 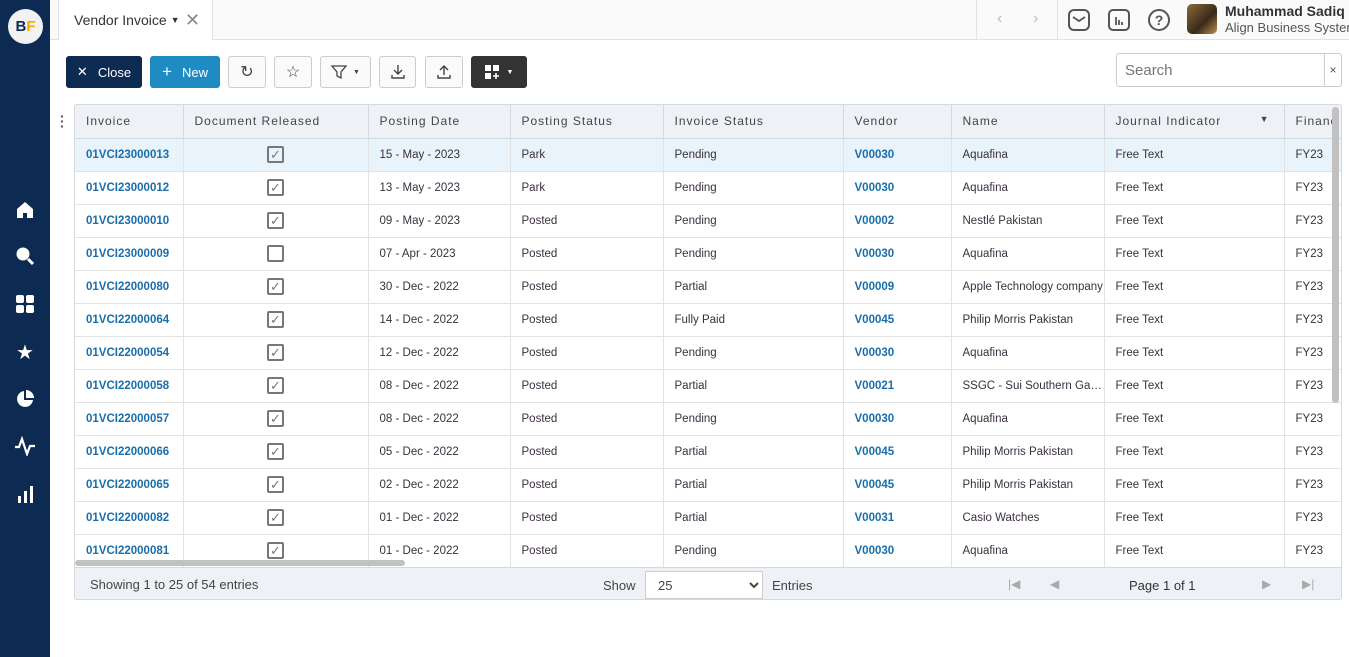 I want to click on caret-down-icon: ▼, so click(x=175, y=20).